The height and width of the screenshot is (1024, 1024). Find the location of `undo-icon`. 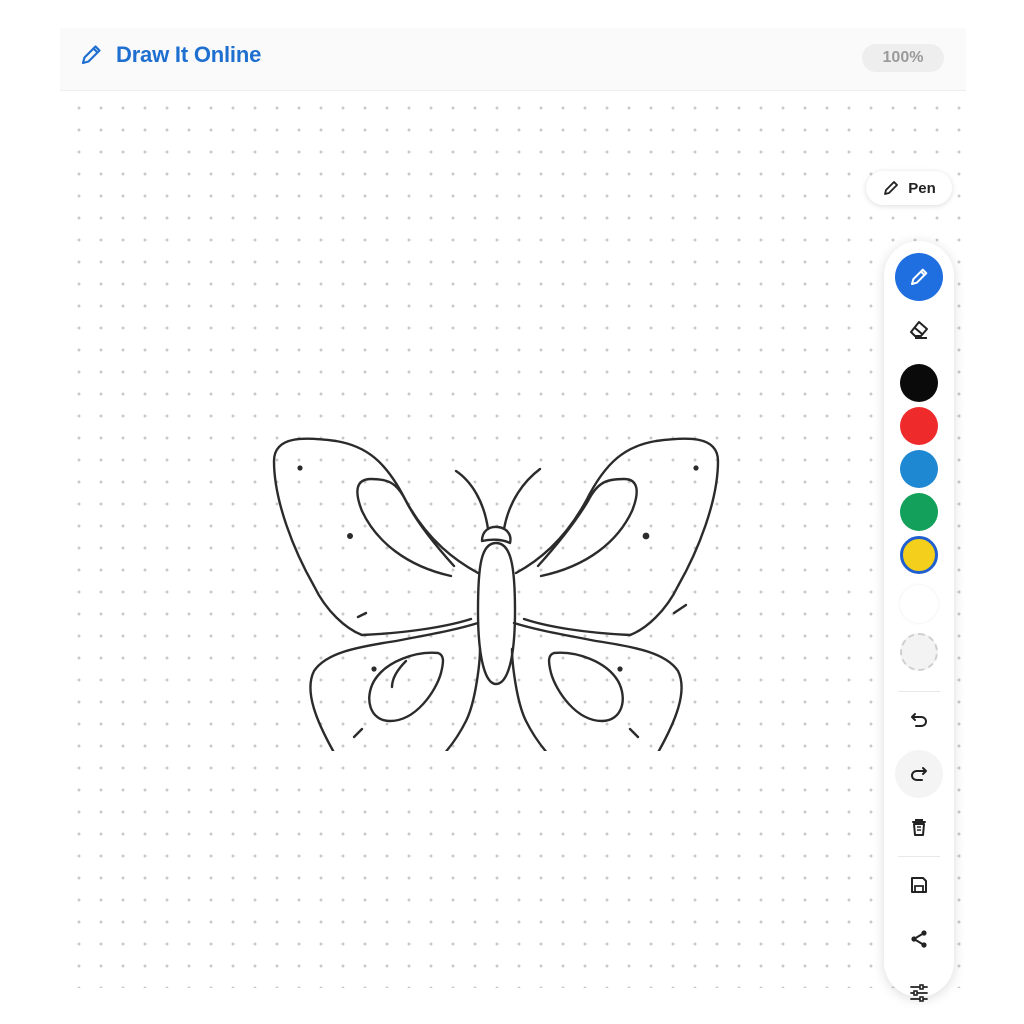

undo-icon is located at coordinates (919, 720).